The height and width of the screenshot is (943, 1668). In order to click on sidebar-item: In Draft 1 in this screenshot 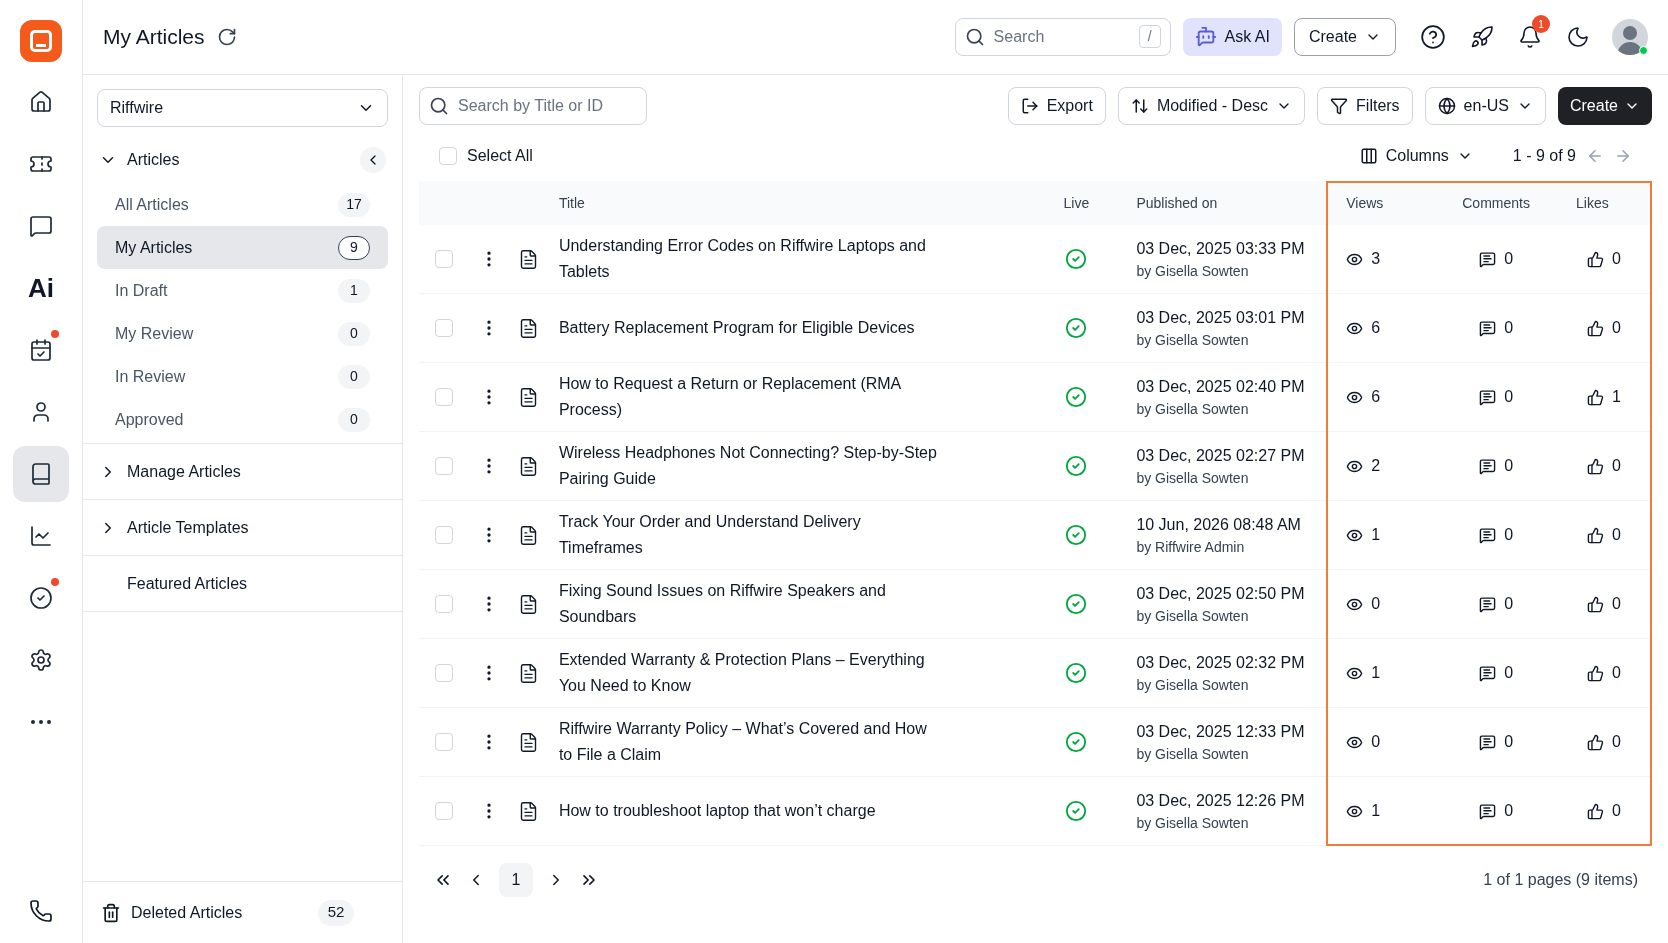, I will do `click(242, 290)`.